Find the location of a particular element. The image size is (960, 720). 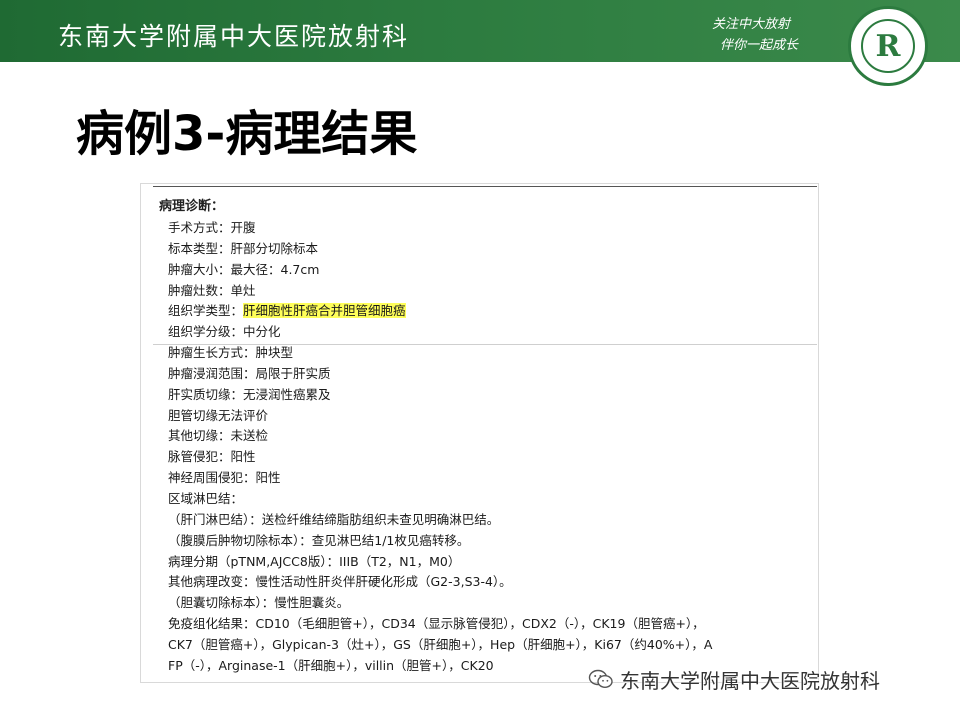

report-line-text: （胆囊切除标本）：慢性胆囊炎。 is located at coordinates (259, 603).